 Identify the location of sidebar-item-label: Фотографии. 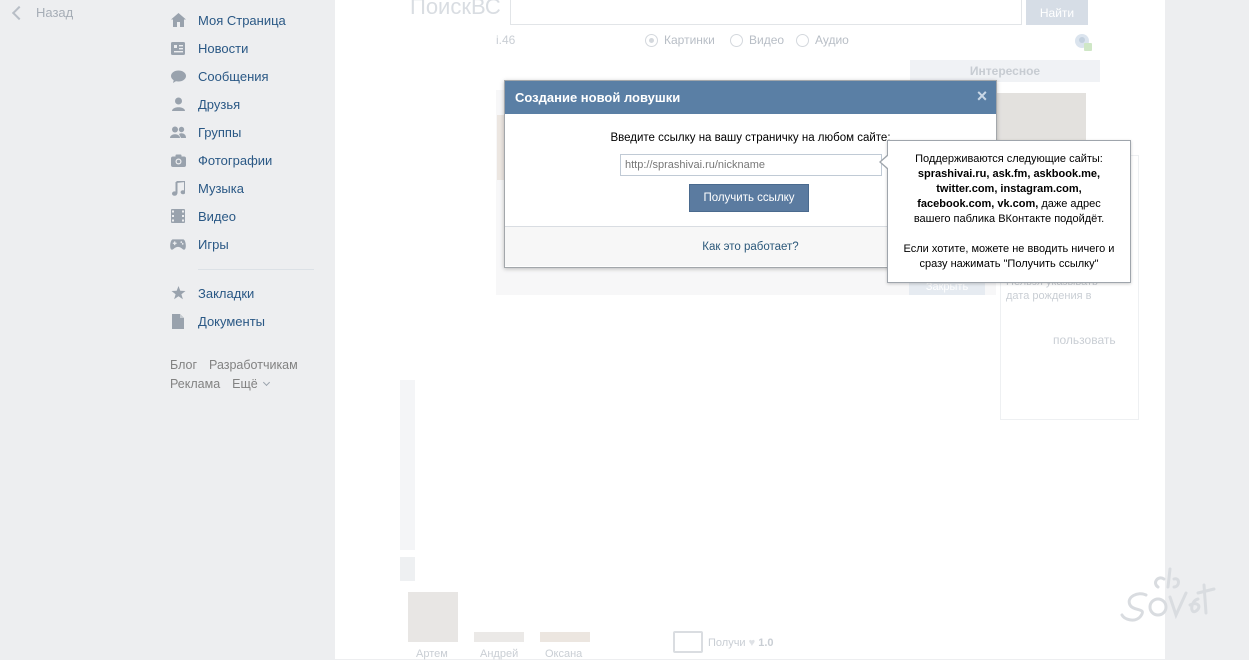
(235, 160).